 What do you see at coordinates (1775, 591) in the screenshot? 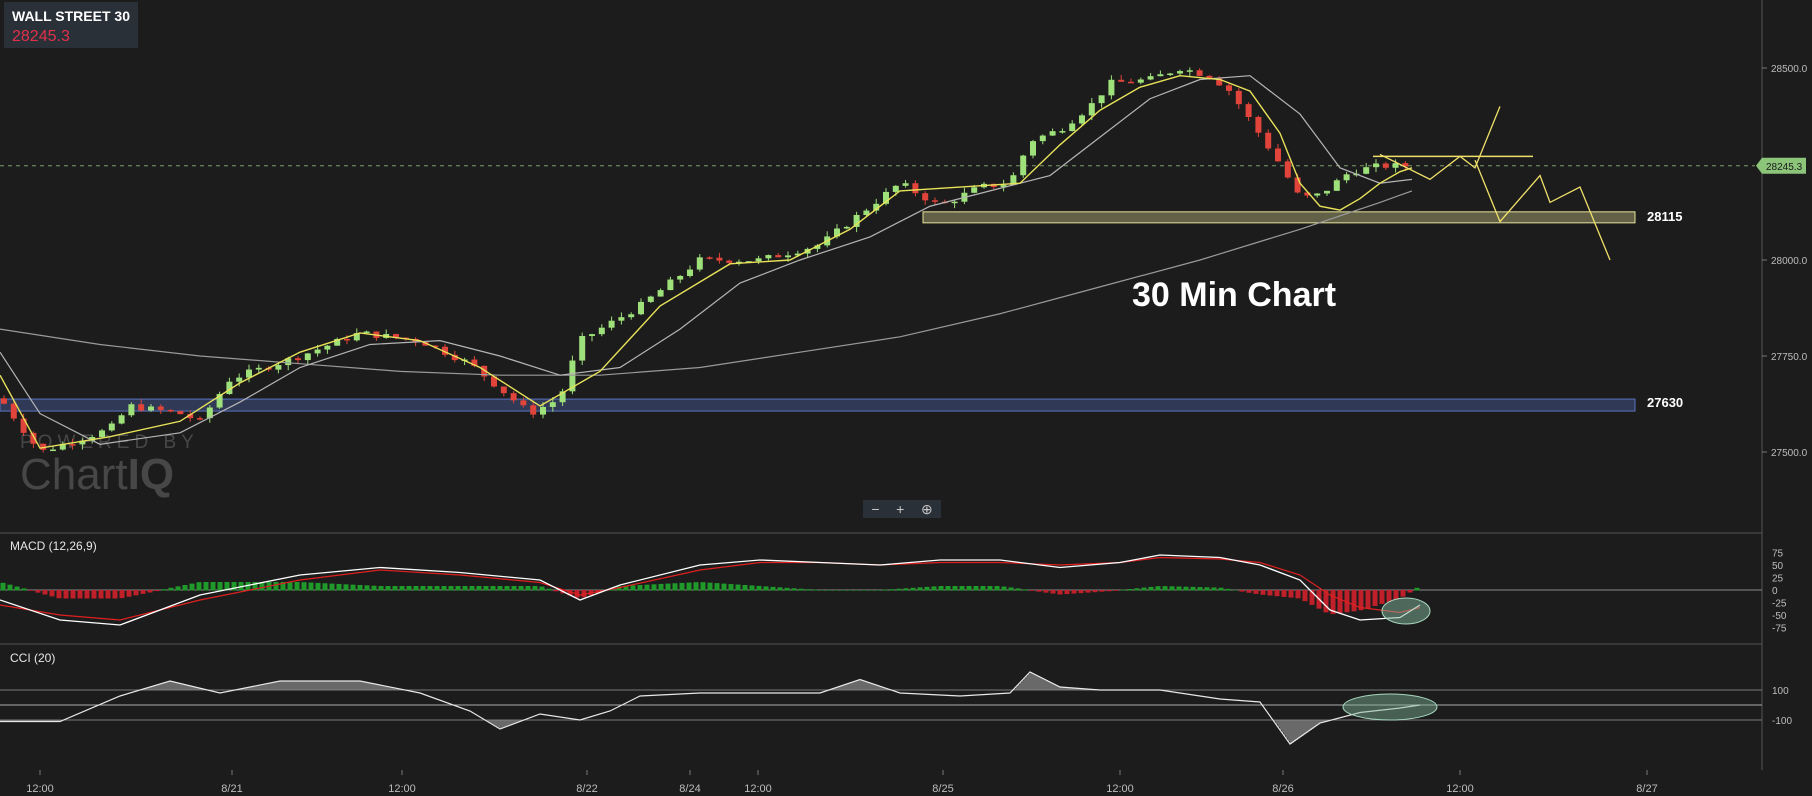
I see `macd-y-label-3: 0` at bounding box center [1775, 591].